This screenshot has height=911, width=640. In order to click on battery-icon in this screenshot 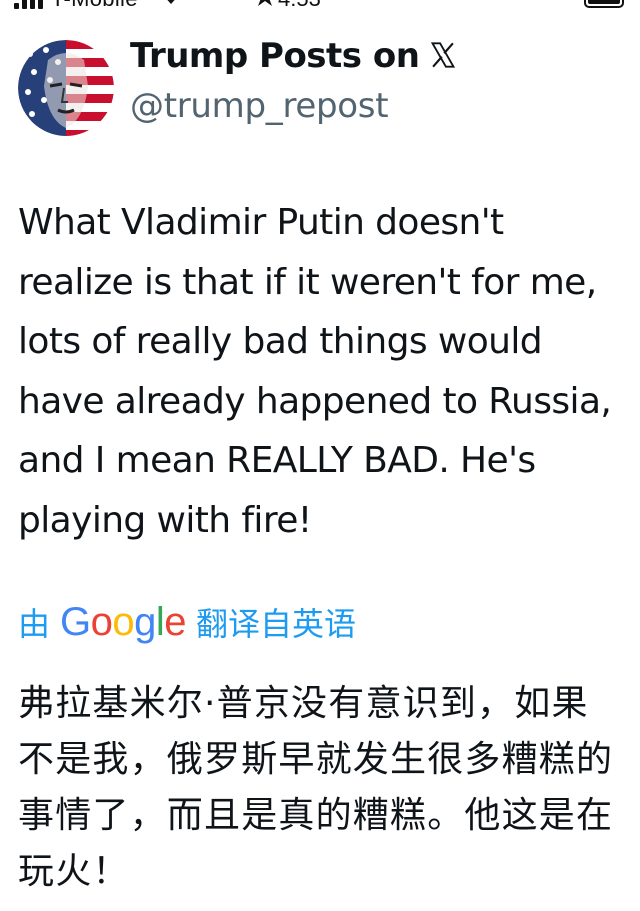, I will do `click(604, 4)`.